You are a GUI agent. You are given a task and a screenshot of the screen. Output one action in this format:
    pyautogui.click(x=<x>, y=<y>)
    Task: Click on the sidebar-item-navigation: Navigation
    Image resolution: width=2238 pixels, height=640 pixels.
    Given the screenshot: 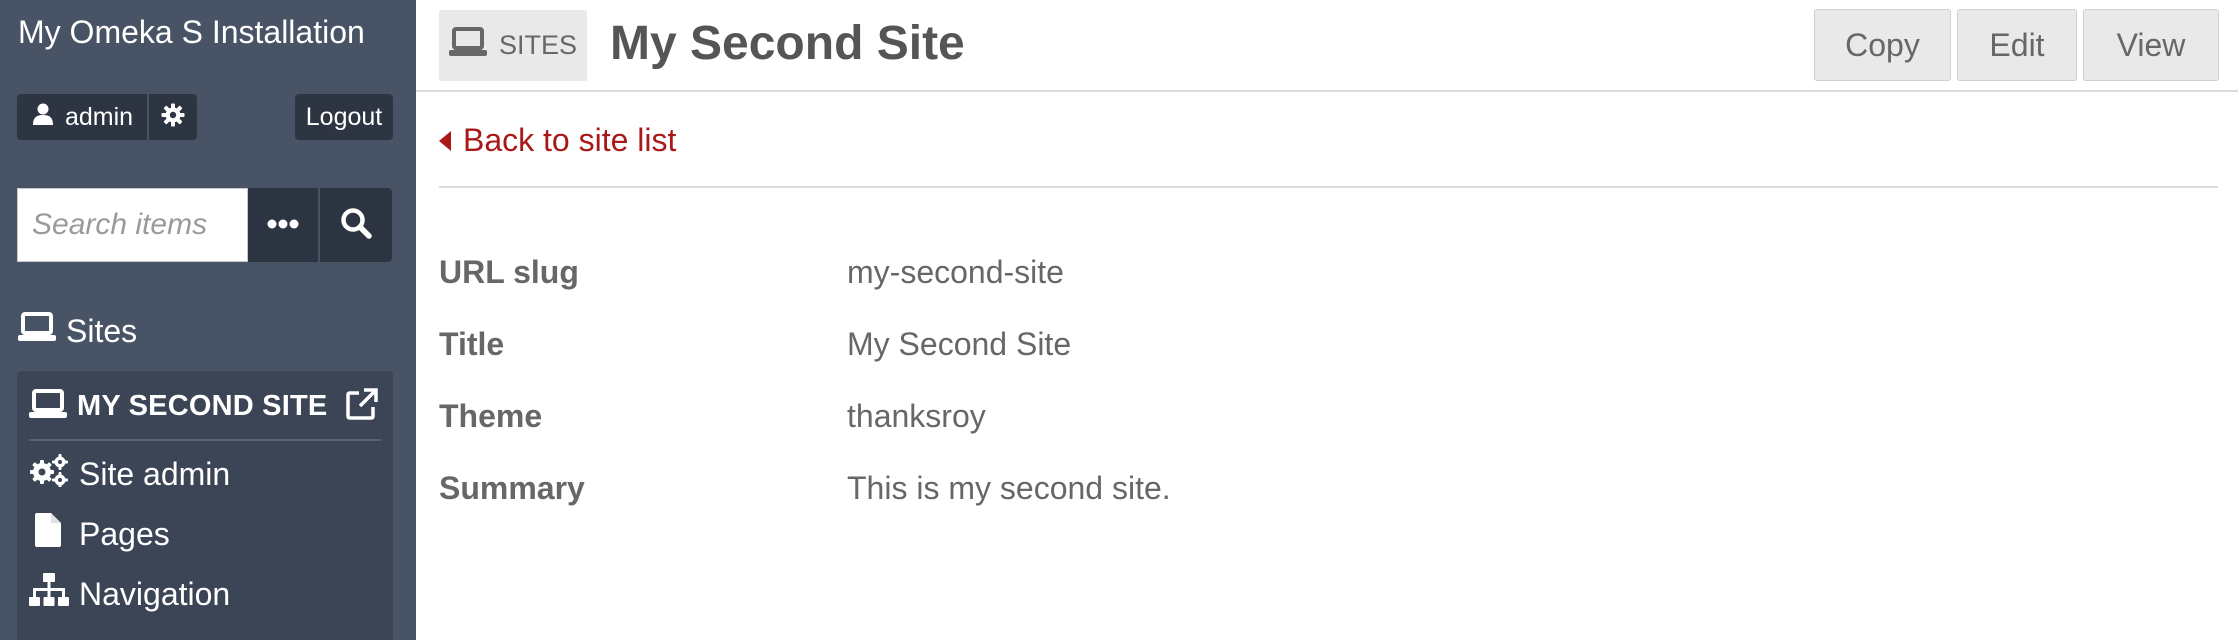 What is the action you would take?
    pyautogui.click(x=129, y=594)
    